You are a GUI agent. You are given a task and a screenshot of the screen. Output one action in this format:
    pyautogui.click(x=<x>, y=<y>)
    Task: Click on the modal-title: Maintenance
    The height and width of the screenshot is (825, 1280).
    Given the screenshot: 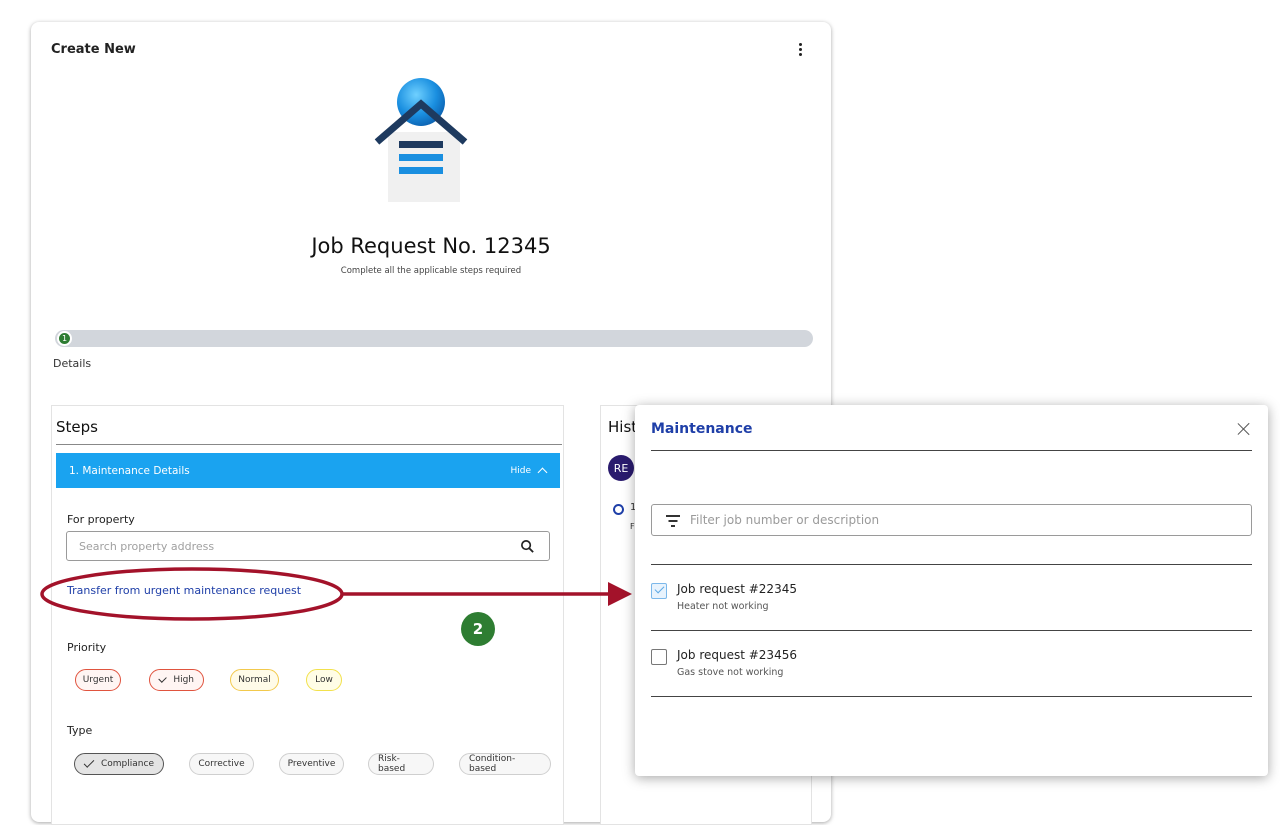 What is the action you would take?
    pyautogui.click(x=702, y=429)
    